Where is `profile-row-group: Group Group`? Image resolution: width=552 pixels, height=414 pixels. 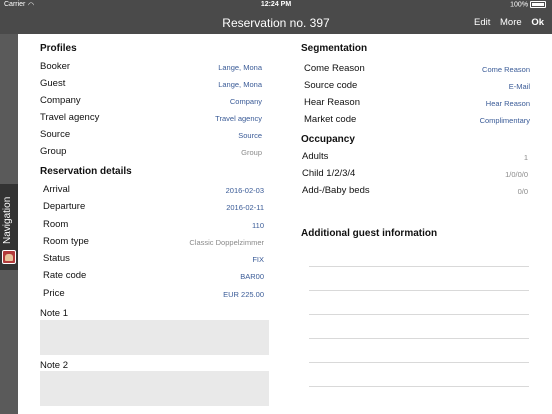 profile-row-group: Group Group is located at coordinates (151, 152).